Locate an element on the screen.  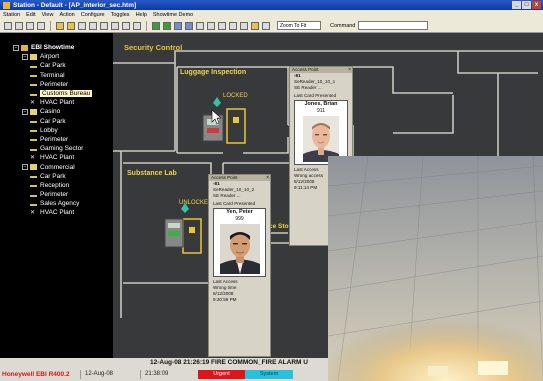
tree-item: − Casino is located at coordinates (56, 111).